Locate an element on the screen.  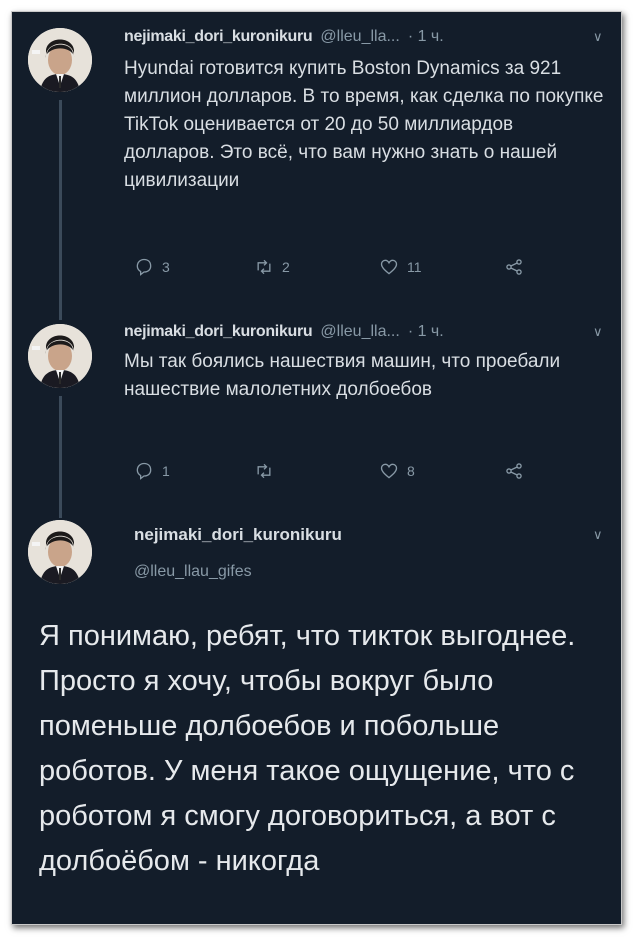
author-name: nejimaki_dori_kuronikuru is located at coordinates (238, 535).